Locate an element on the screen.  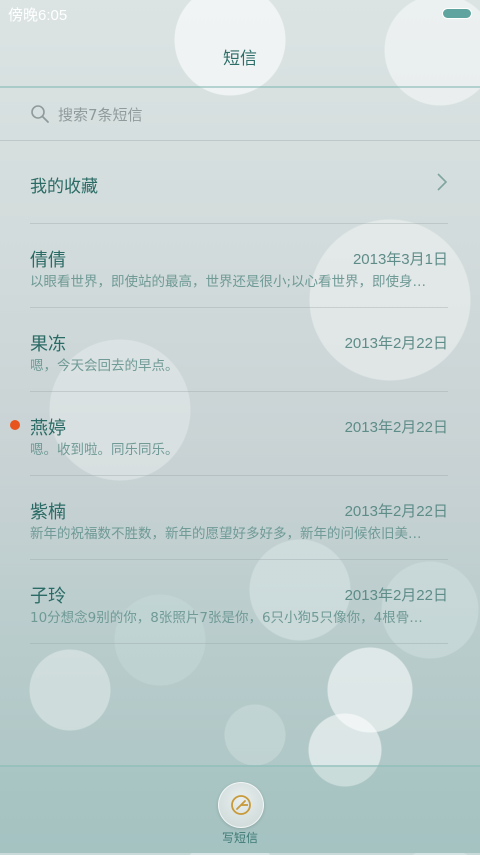
compose-button is located at coordinates (241, 805).